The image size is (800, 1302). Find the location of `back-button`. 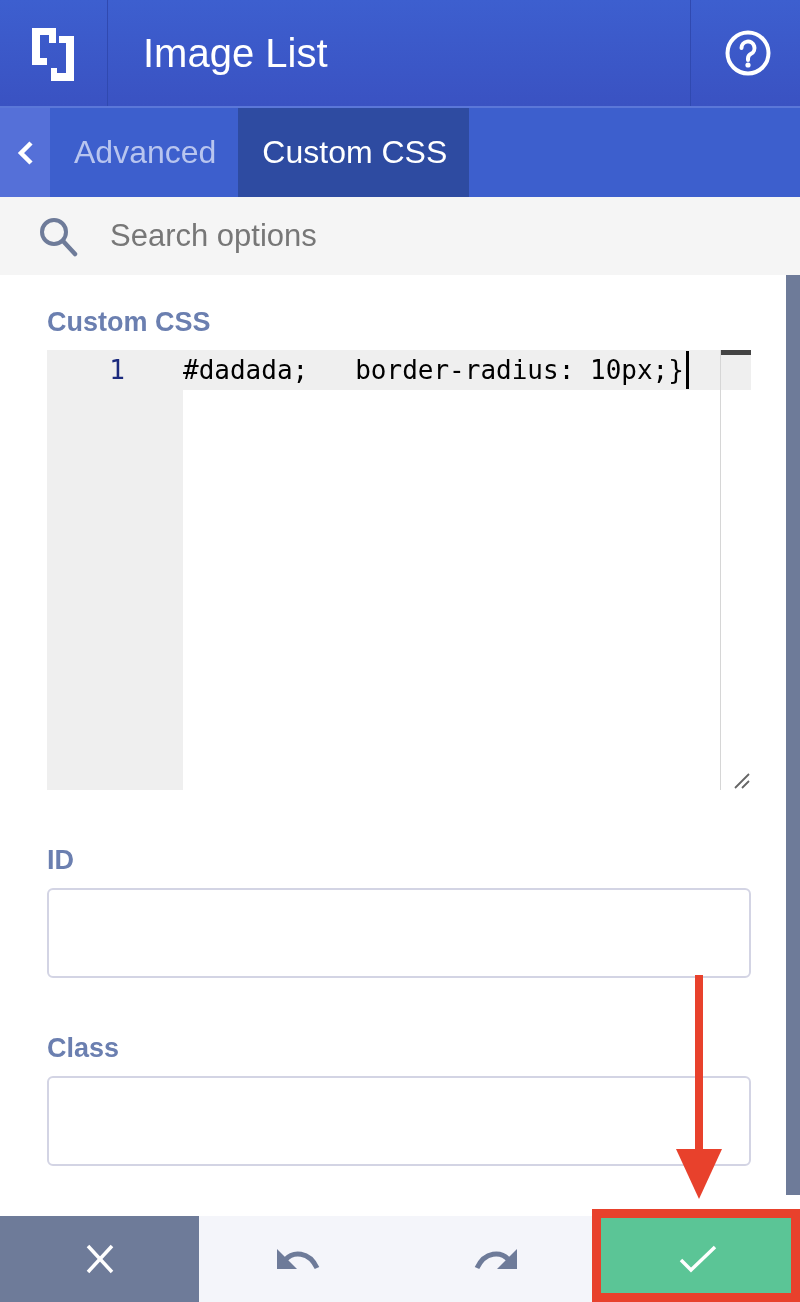

back-button is located at coordinates (25, 152).